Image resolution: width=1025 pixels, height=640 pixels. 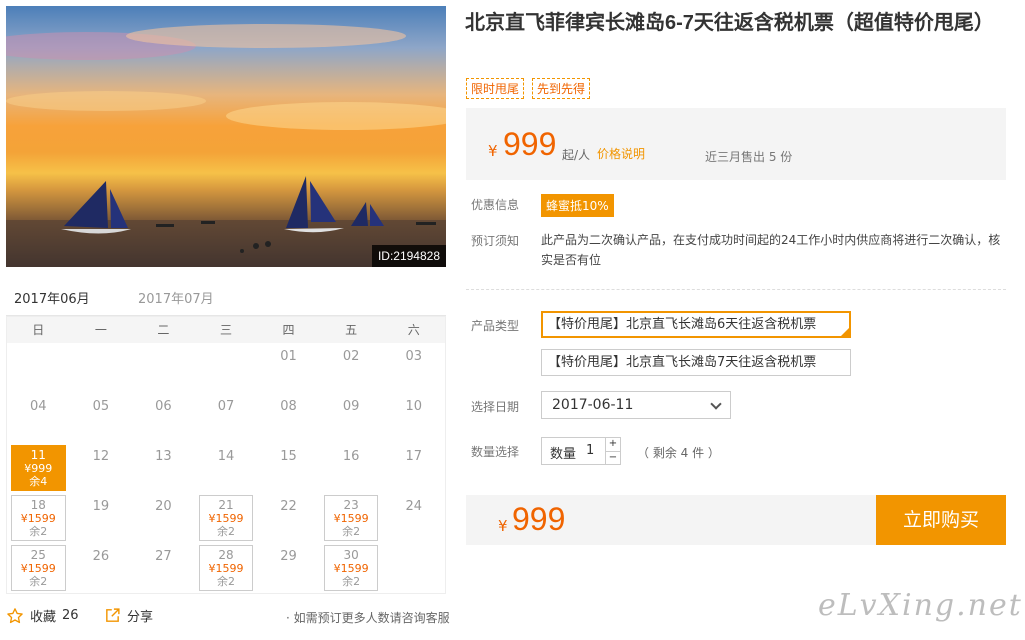 What do you see at coordinates (288, 330) in the screenshot?
I see `weekday-label: 四` at bounding box center [288, 330].